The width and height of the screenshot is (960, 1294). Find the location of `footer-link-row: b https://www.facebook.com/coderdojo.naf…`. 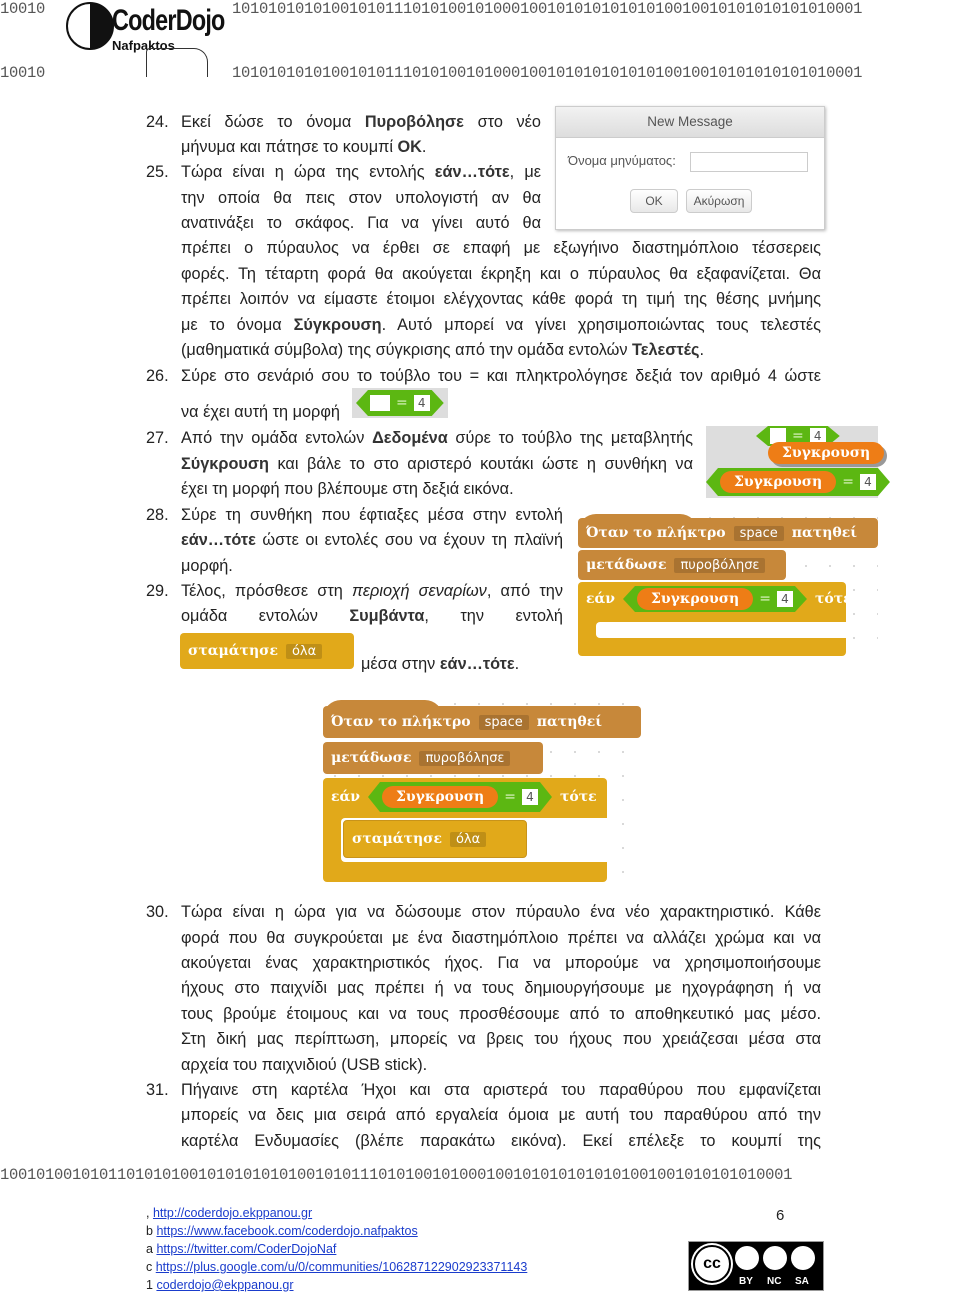

footer-link-row: b https://www.facebook.com/coderdojo.naf… is located at coordinates (282, 1231).